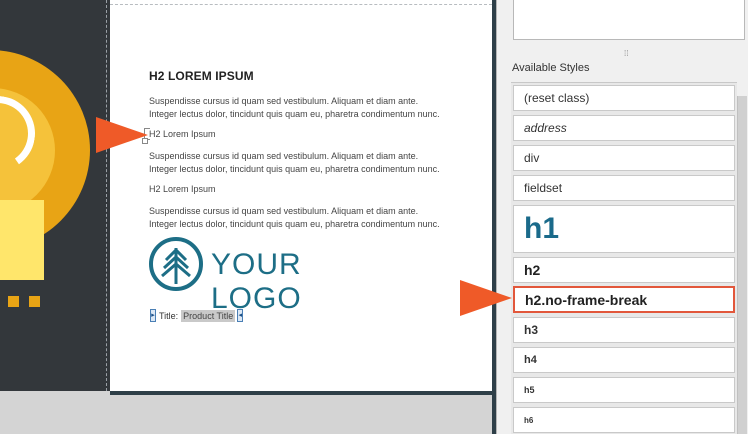  I want to click on style-item-label: fieldset, so click(543, 188).